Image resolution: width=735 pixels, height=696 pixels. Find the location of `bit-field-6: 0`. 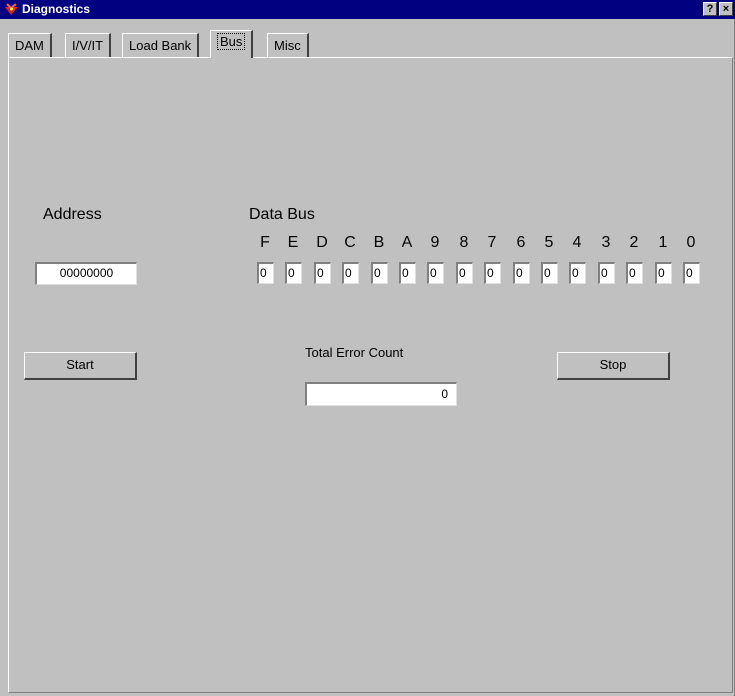

bit-field-6: 0 is located at coordinates (521, 273).